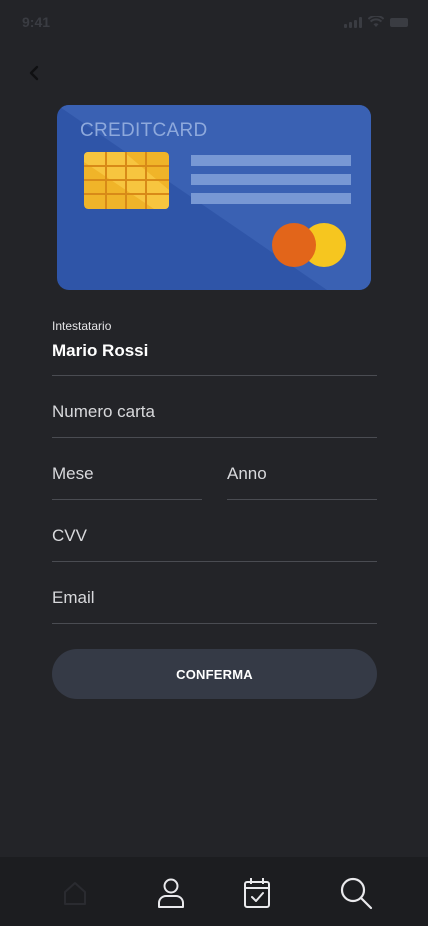 This screenshot has width=428, height=926. What do you see at coordinates (69, 535) in the screenshot?
I see `cvv-placeholder: CVV` at bounding box center [69, 535].